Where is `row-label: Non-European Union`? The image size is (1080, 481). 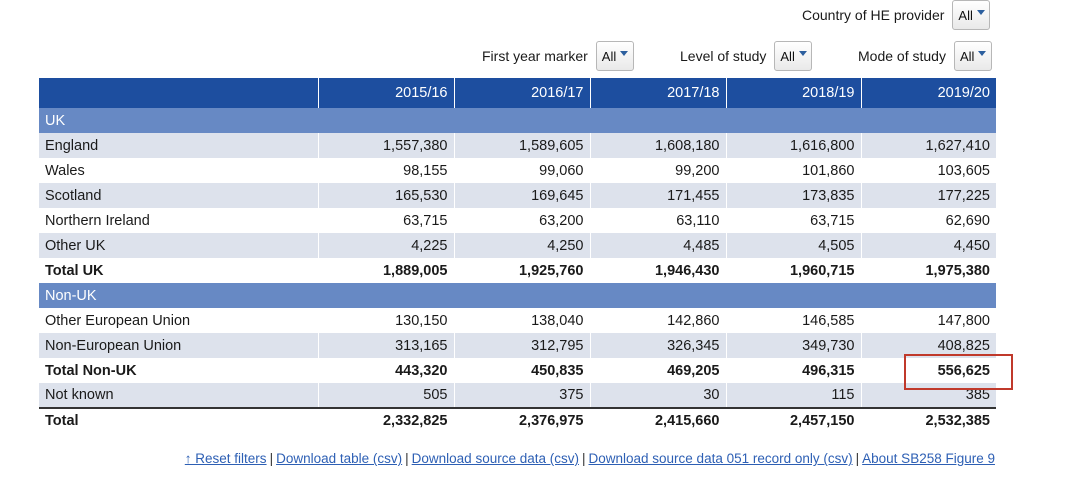 row-label: Non-European Union is located at coordinates (178, 345).